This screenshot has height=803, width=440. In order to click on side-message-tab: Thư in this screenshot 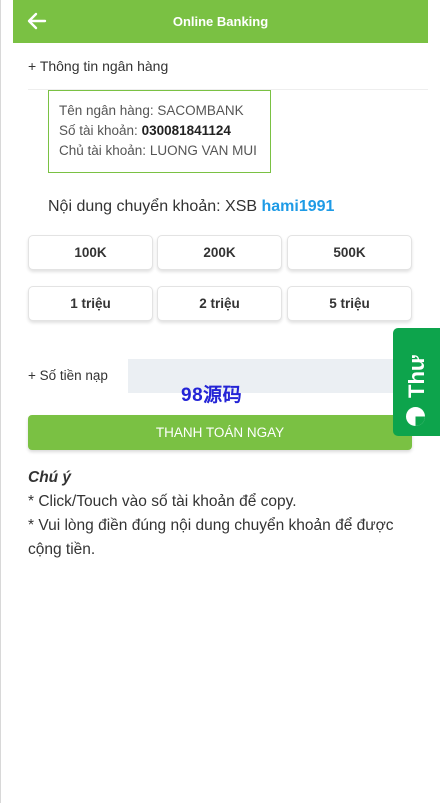, I will do `click(416, 382)`.